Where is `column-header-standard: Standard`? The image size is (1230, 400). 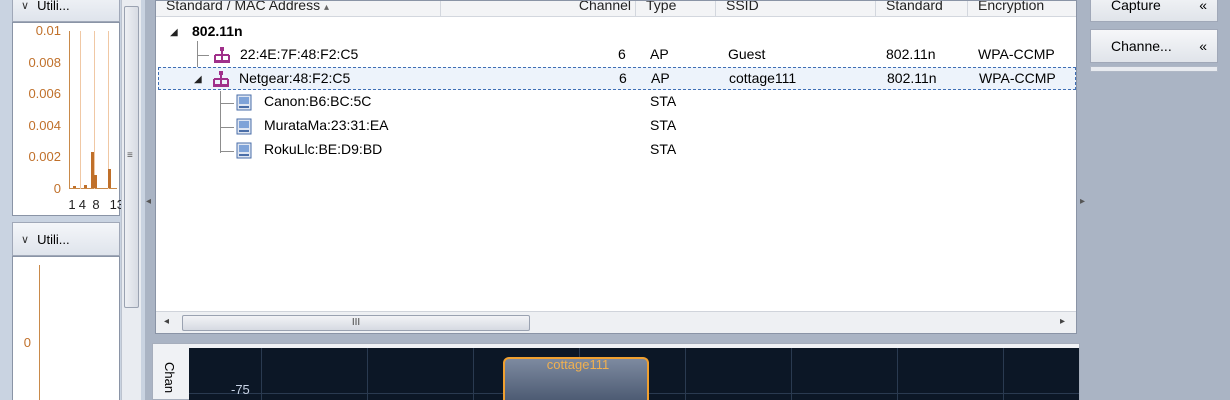
column-header-standard: Standard is located at coordinates (922, 9).